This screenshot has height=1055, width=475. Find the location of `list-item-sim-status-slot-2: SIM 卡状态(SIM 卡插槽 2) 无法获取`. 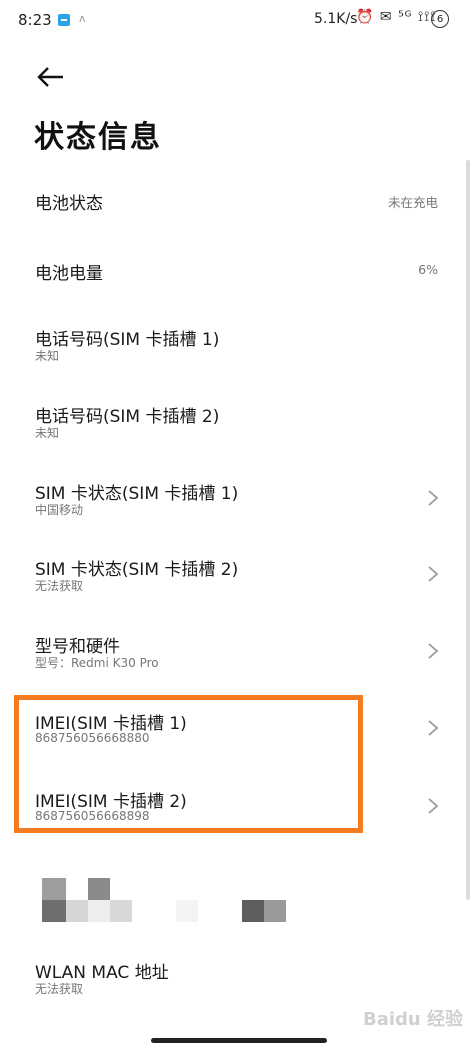

list-item-sim-status-slot-2: SIM 卡状态(SIM 卡插槽 2) 无法获取 is located at coordinates (231, 575).